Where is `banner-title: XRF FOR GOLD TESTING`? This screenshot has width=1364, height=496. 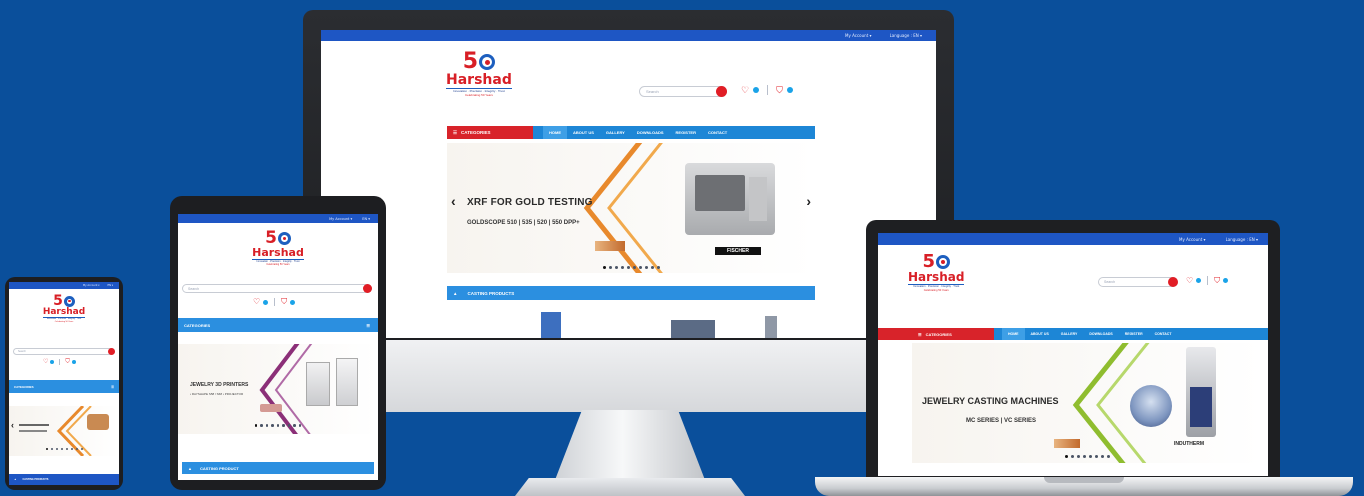 banner-title: XRF FOR GOLD TESTING is located at coordinates (530, 202).